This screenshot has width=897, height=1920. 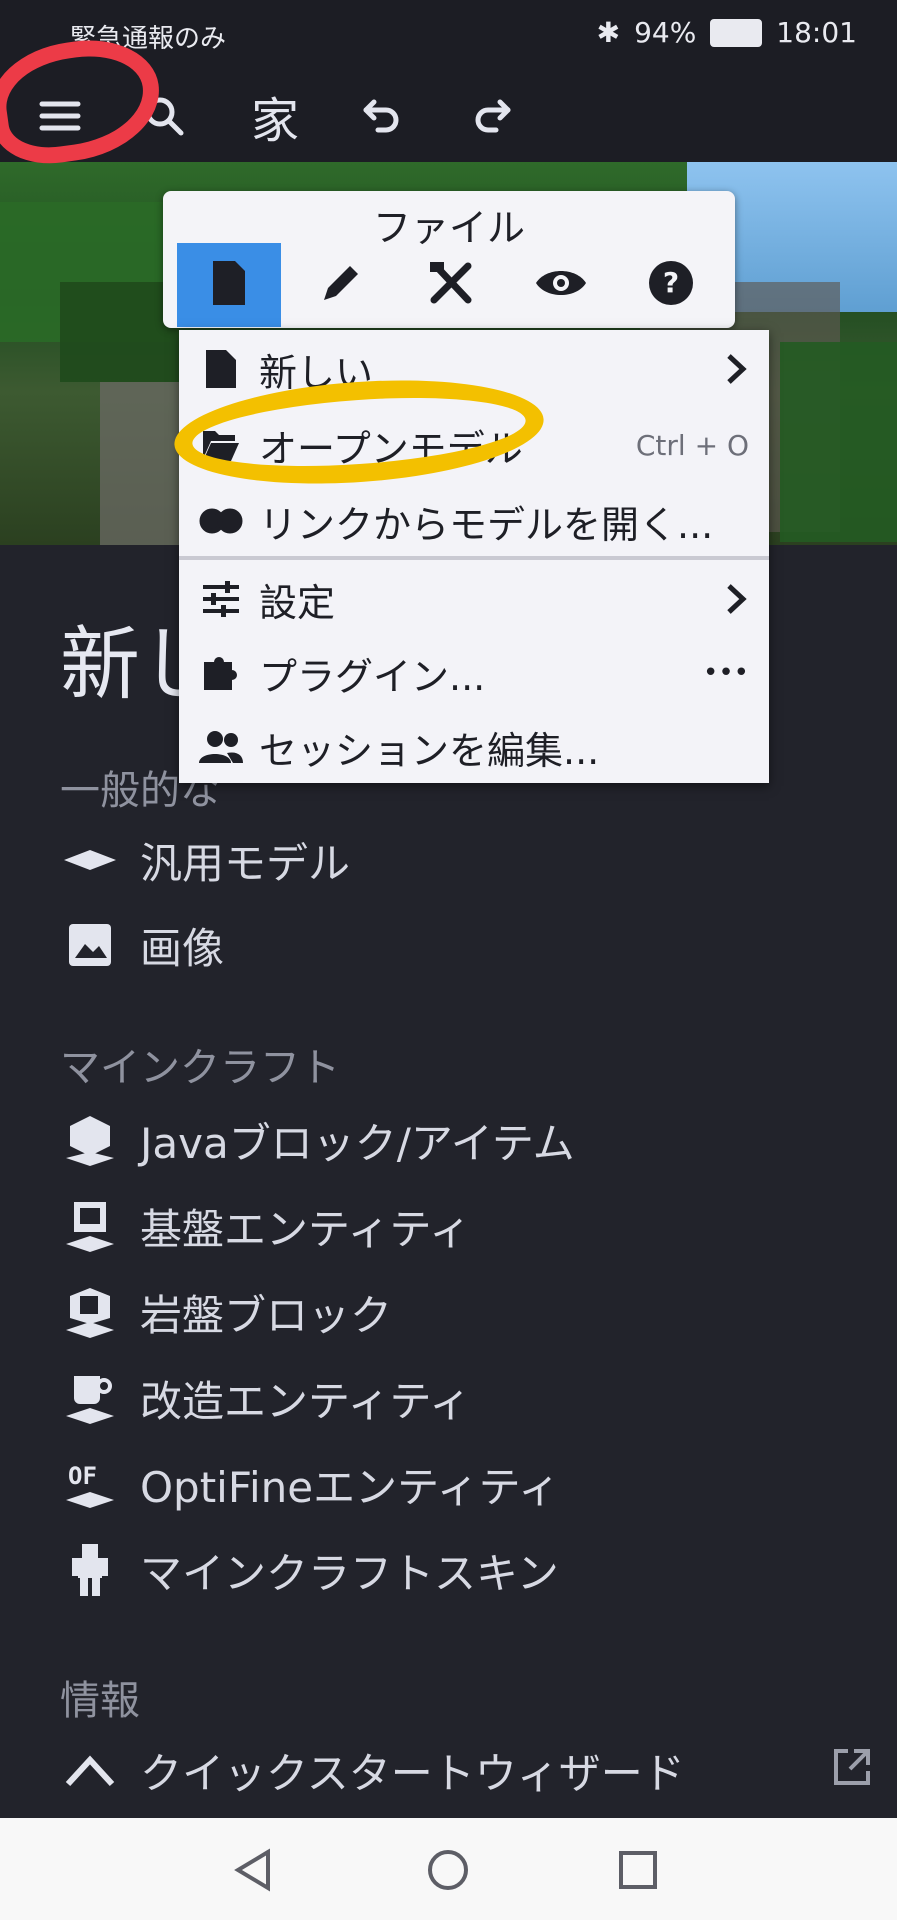 What do you see at coordinates (357, 1143) in the screenshot?
I see `list-item-label: Javaブロック/アイテム` at bounding box center [357, 1143].